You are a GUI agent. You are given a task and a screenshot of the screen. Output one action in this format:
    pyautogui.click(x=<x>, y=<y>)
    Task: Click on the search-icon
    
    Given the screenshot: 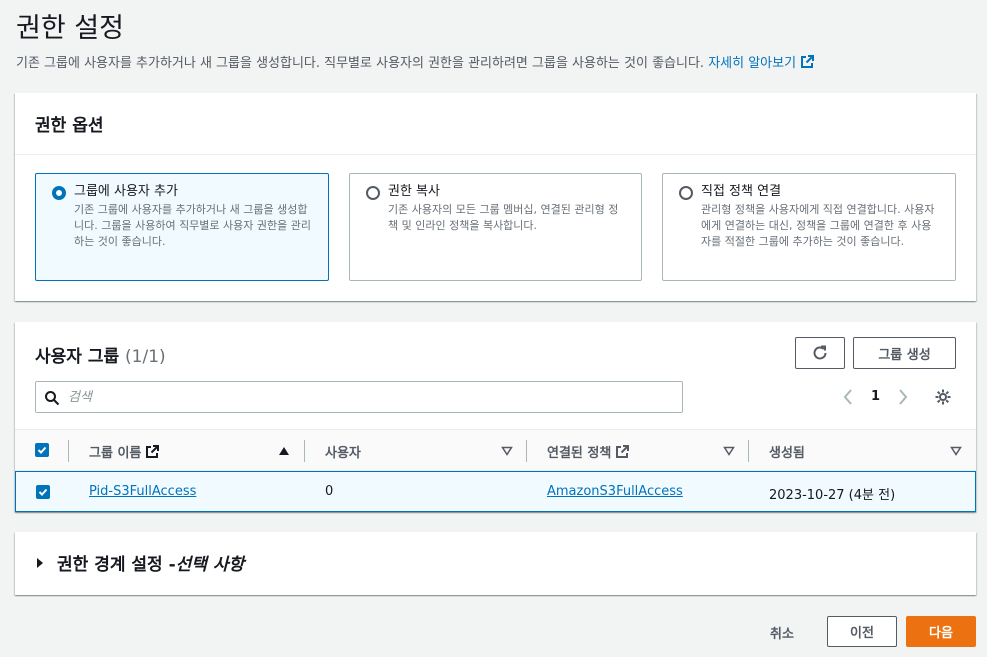 What is the action you would take?
    pyautogui.click(x=52, y=398)
    